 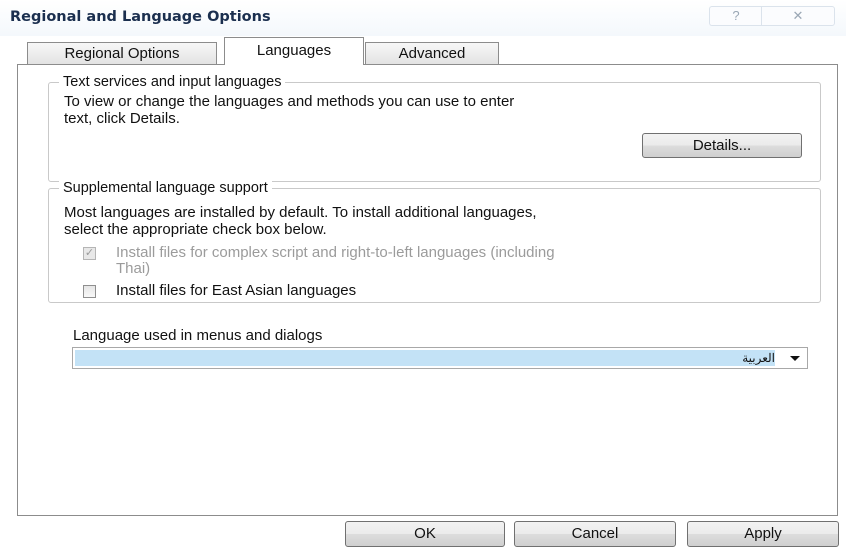 I want to click on cancel-button: Cancel, so click(x=595, y=534).